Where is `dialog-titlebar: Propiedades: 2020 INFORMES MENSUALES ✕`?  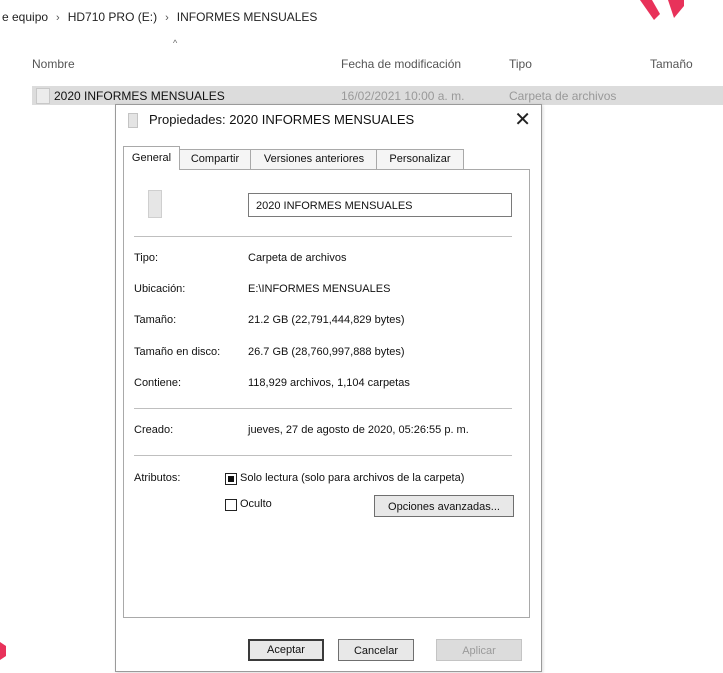 dialog-titlebar: Propiedades: 2020 INFORMES MENSUALES ✕ is located at coordinates (328, 120).